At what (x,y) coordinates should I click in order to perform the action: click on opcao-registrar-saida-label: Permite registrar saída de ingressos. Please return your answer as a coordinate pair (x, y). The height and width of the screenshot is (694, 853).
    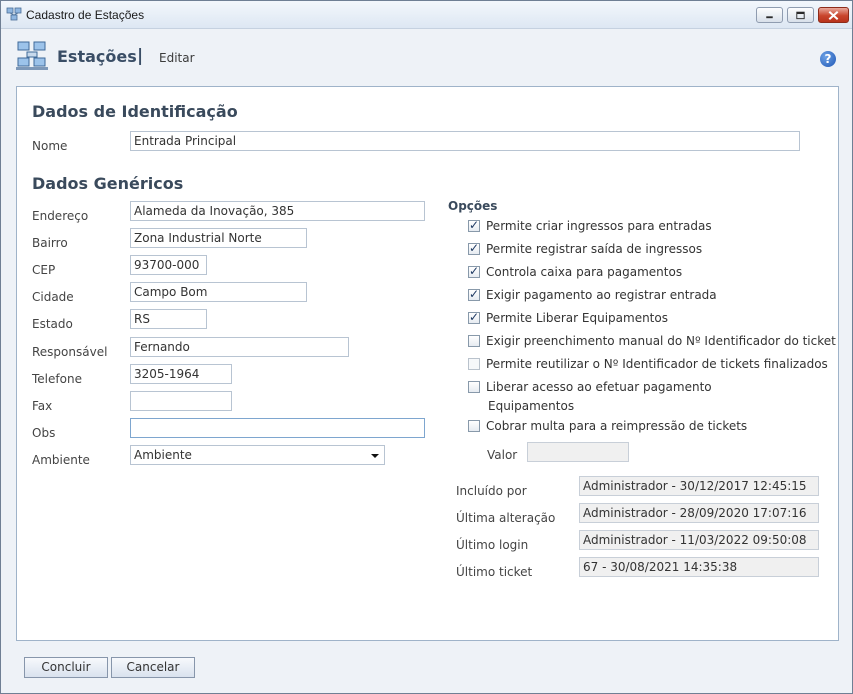
    Looking at the image, I should click on (594, 249).